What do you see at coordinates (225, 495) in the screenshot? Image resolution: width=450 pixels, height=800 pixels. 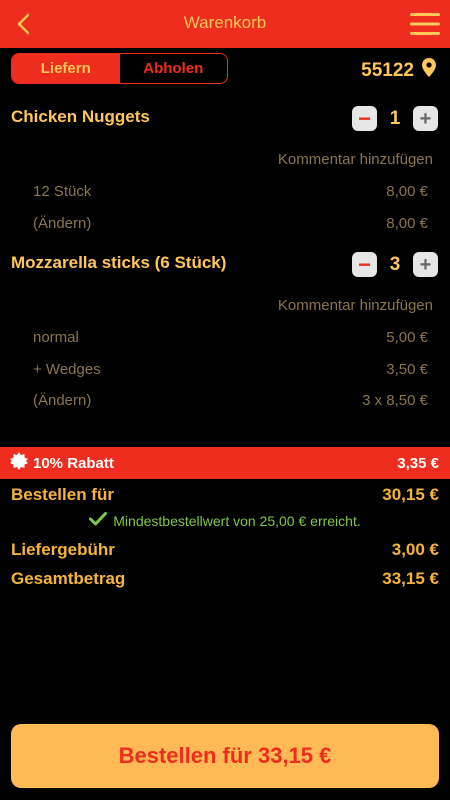 I see `subtotal-row: Bestellen für 30,15 €` at bounding box center [225, 495].